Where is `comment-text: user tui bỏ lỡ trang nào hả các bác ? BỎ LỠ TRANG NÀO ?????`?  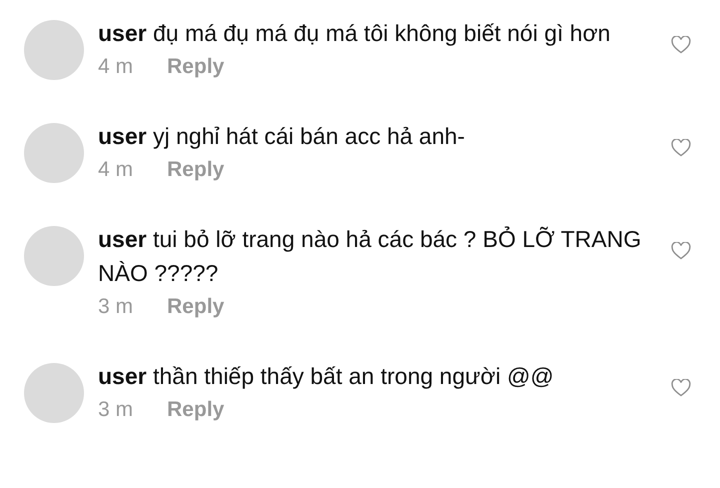
comment-text: user tui bỏ lỡ trang nào hả các bác ? BỎ LỠ TRANG NÀO ????? is located at coordinates (370, 256).